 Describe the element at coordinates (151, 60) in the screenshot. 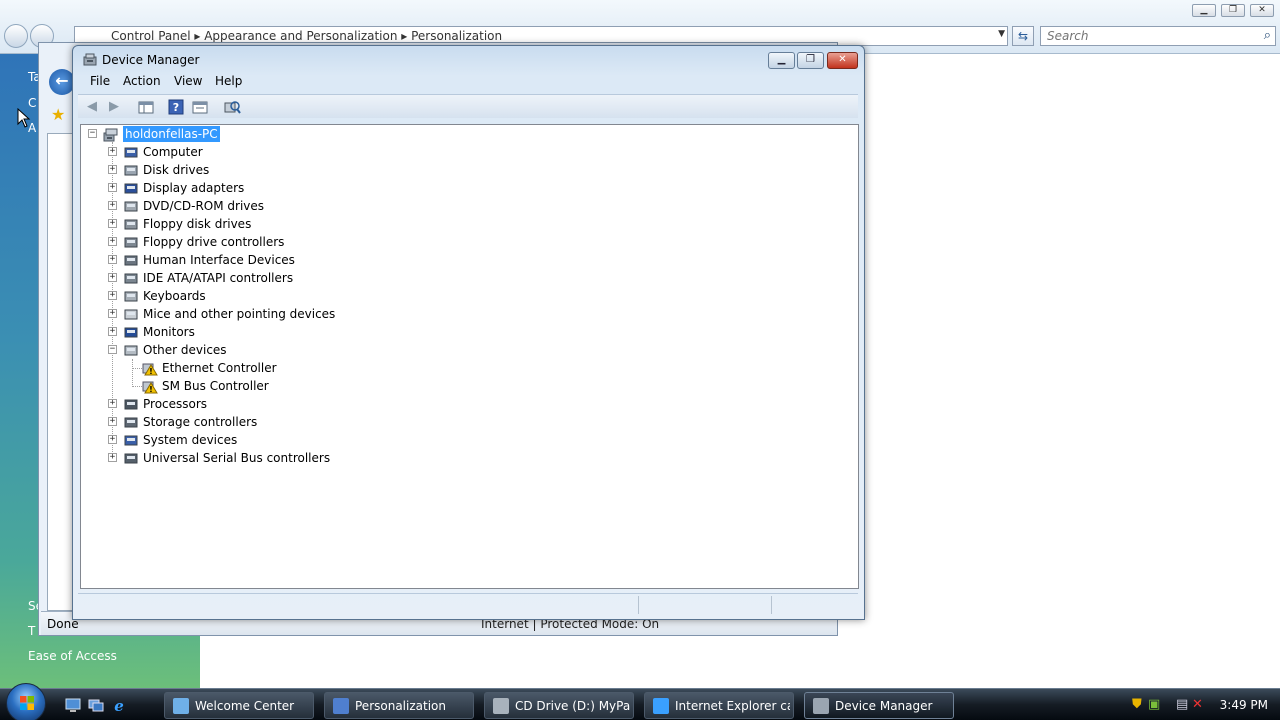

I see `window-title: Device Manager` at that location.